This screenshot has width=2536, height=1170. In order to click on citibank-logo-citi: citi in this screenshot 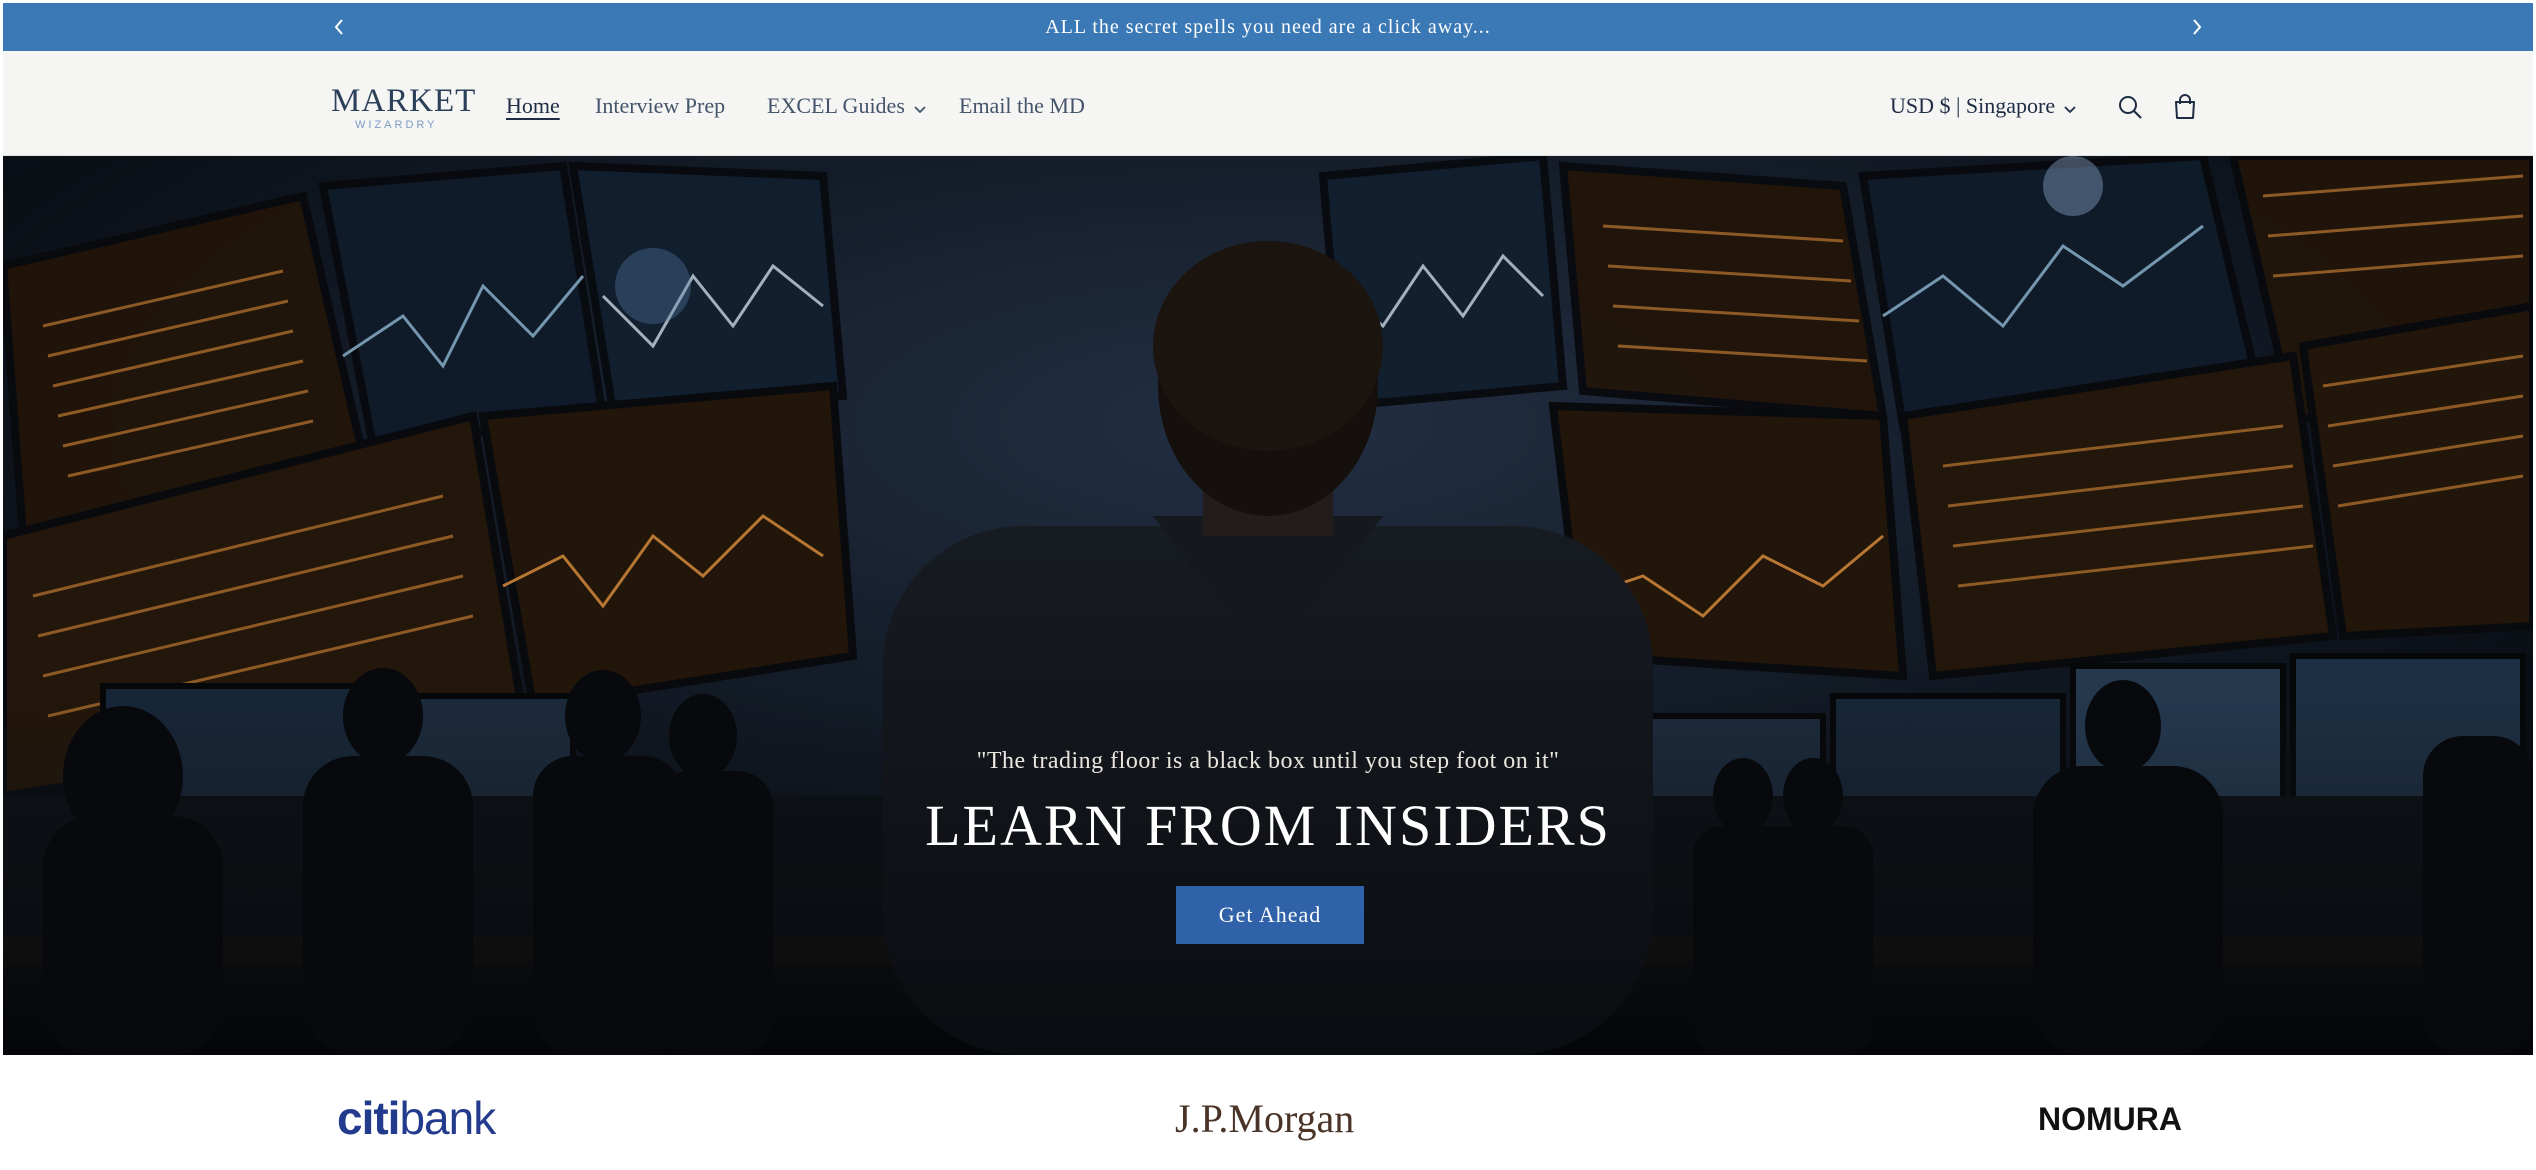, I will do `click(368, 1118)`.